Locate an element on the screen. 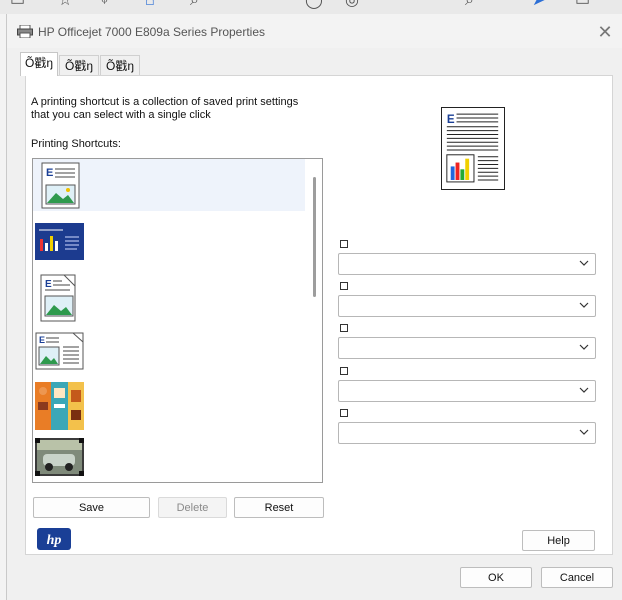 The image size is (622, 600). find-icon: ⌕ is located at coordinates (469, 4).